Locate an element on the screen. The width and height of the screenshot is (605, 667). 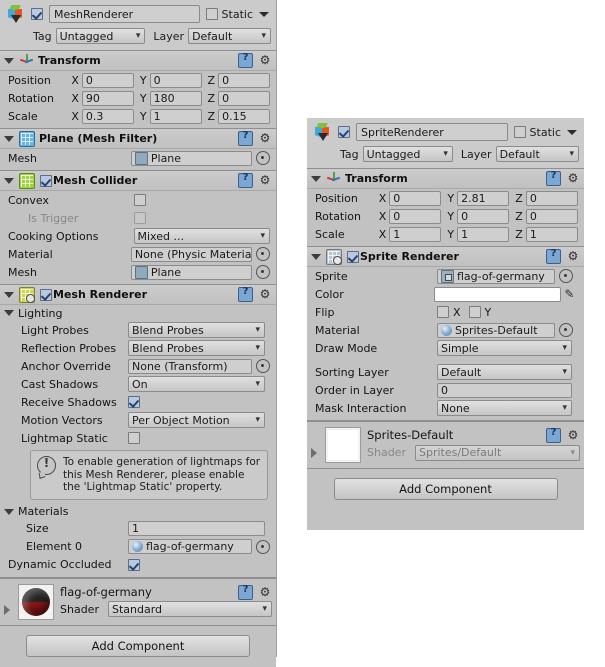
position-y-input: 2.81 is located at coordinates (483, 198).